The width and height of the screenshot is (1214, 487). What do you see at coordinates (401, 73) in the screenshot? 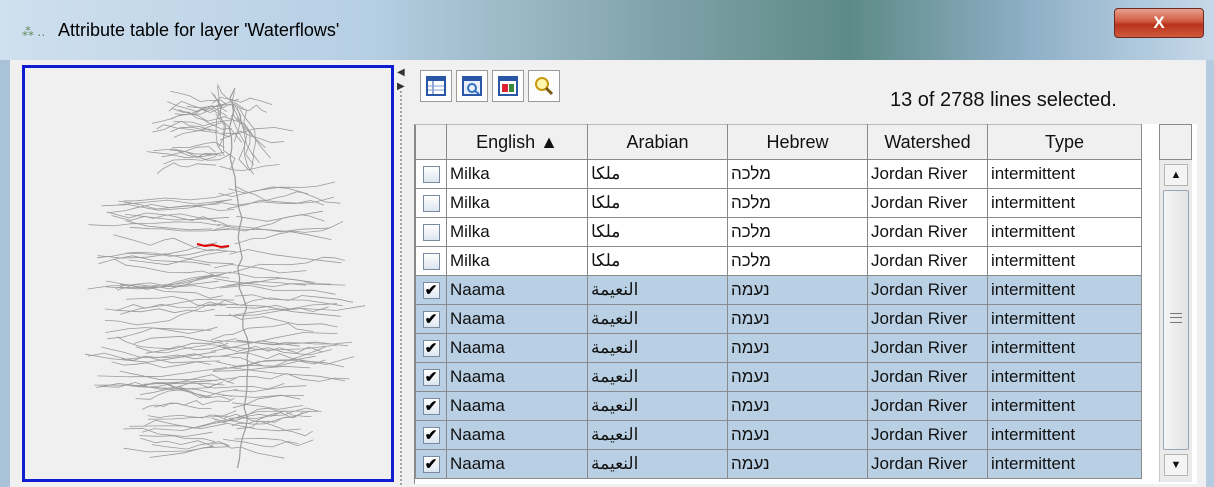
I see `collapse-left-icon: ◀` at bounding box center [401, 73].